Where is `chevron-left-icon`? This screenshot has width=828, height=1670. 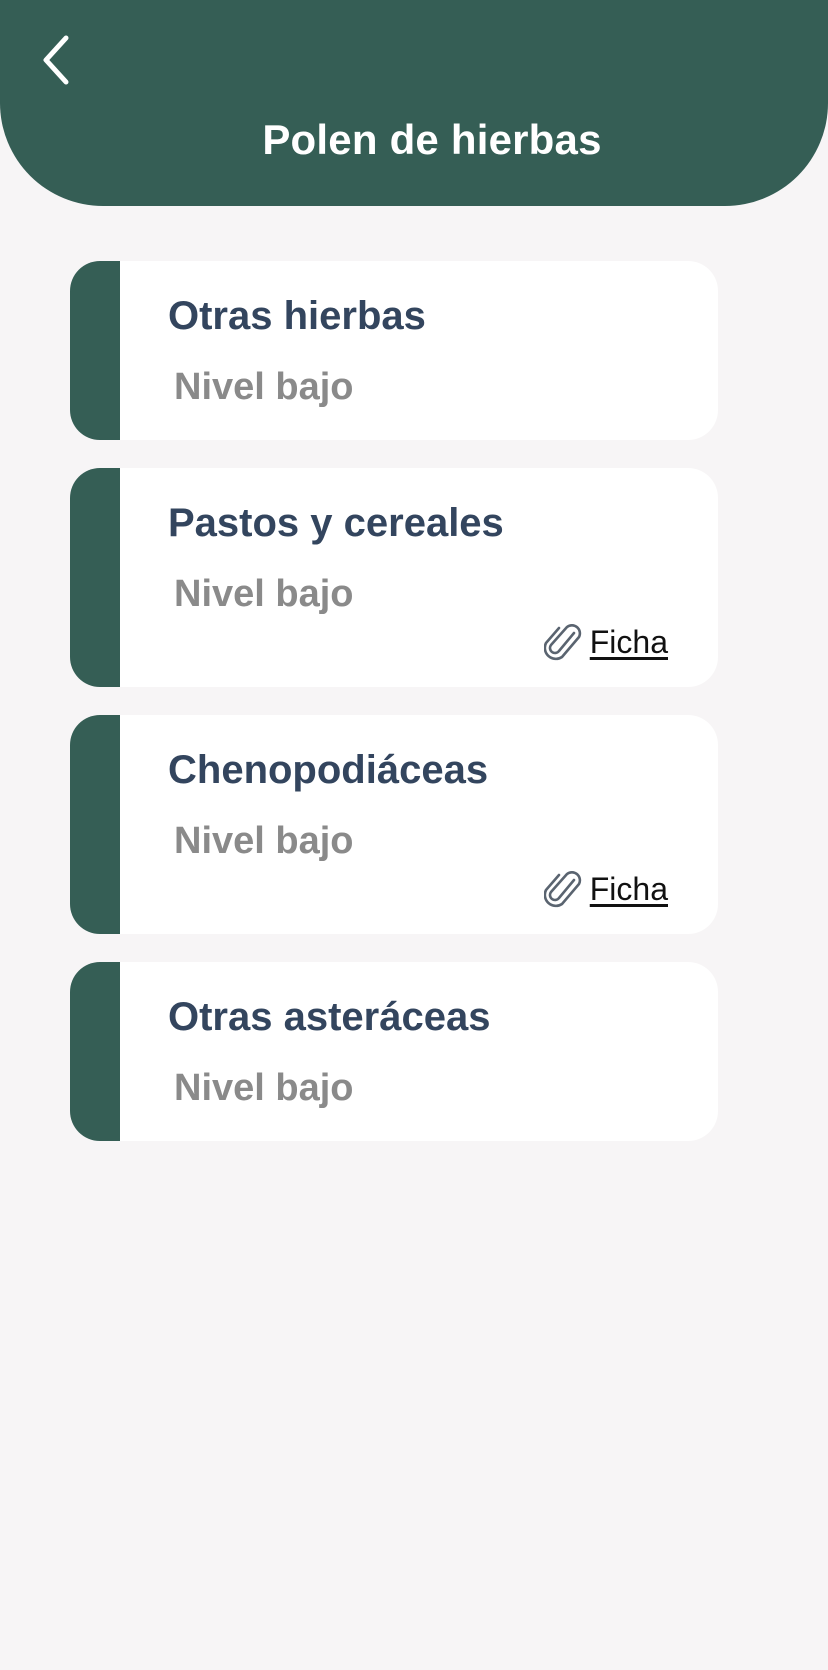 chevron-left-icon is located at coordinates (56, 60).